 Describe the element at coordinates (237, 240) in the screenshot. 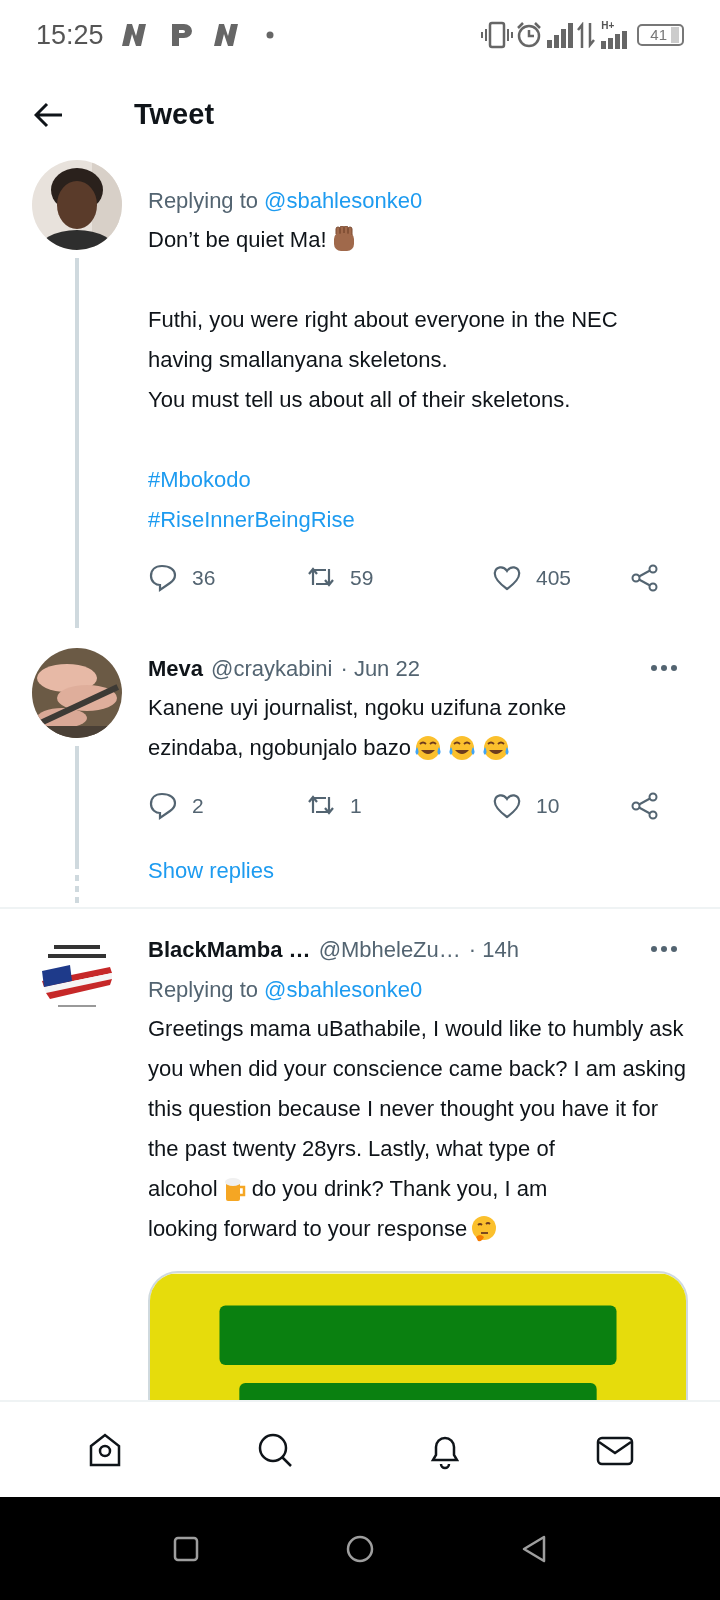

I see `tweet-text: Don’t be quiet Ma!` at that location.